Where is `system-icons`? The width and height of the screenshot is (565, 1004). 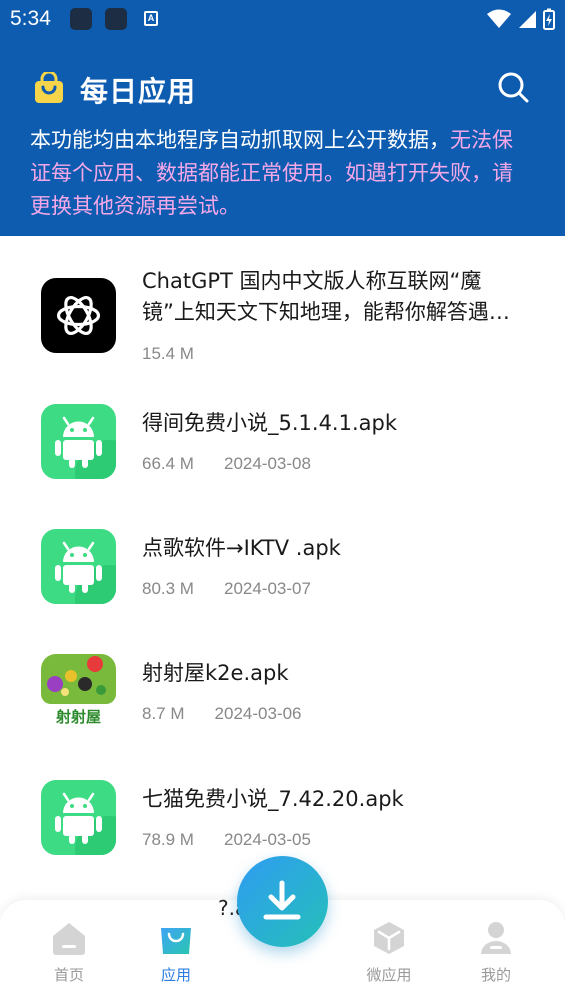 system-icons is located at coordinates (521, 19).